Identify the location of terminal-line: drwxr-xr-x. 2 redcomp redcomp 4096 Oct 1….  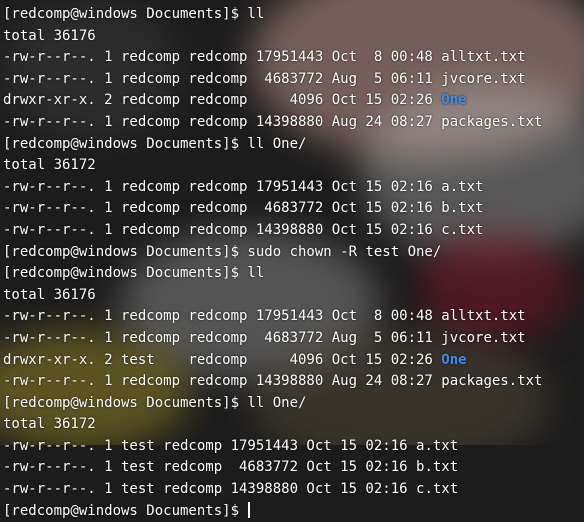
(293, 101).